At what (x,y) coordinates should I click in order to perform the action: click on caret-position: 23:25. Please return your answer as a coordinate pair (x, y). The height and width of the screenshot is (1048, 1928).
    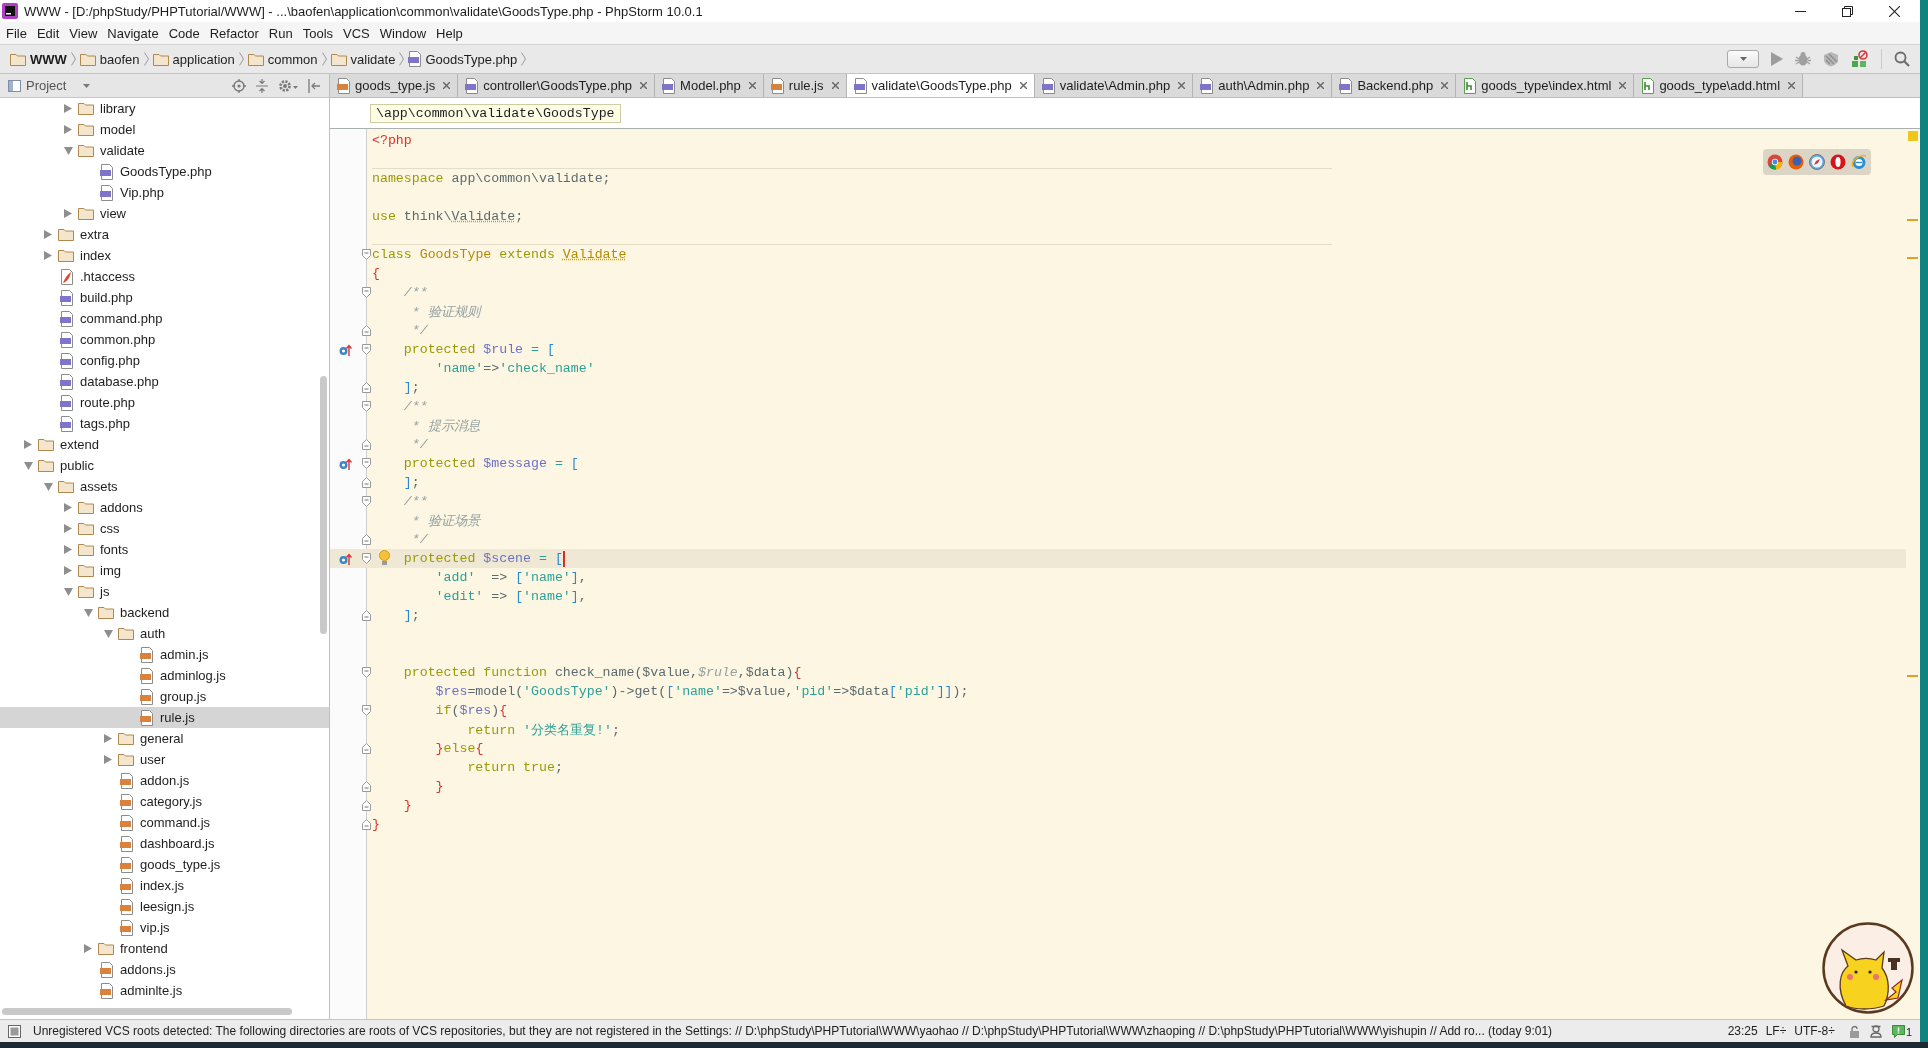
    Looking at the image, I should click on (1742, 1031).